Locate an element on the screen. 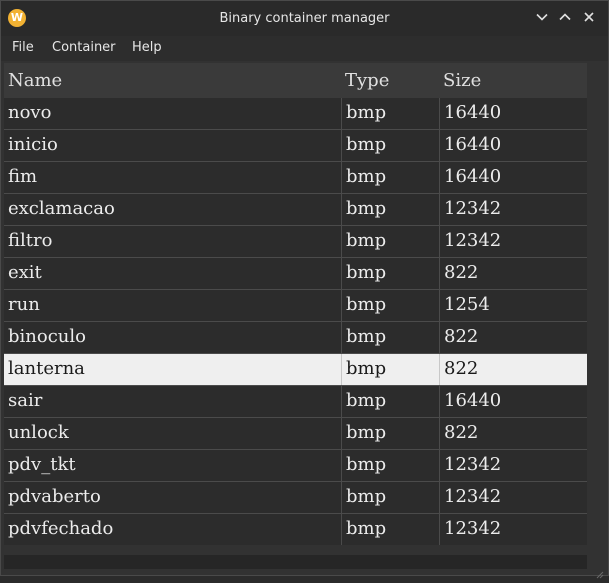  minimize-button is located at coordinates (542, 18).